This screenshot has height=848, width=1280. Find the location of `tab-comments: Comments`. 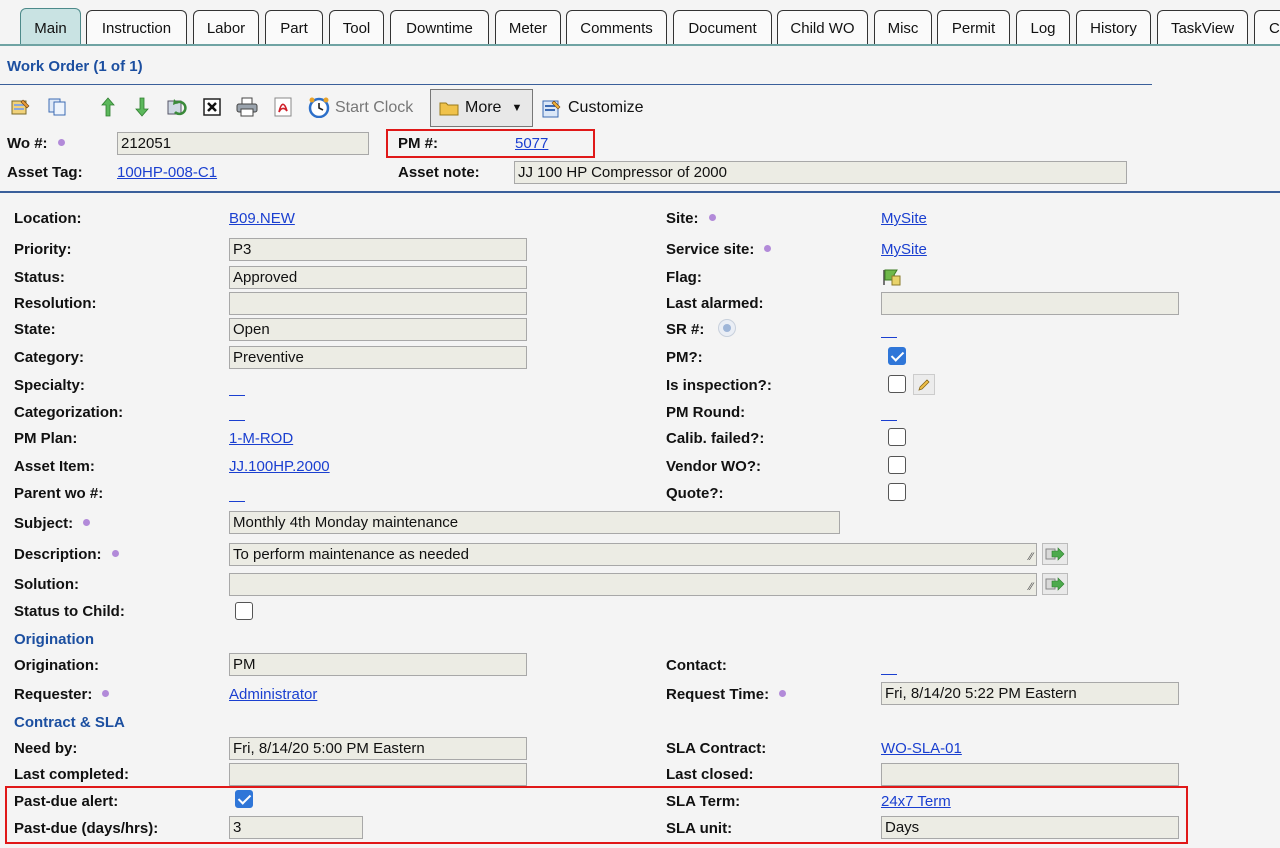

tab-comments: Comments is located at coordinates (616, 27).